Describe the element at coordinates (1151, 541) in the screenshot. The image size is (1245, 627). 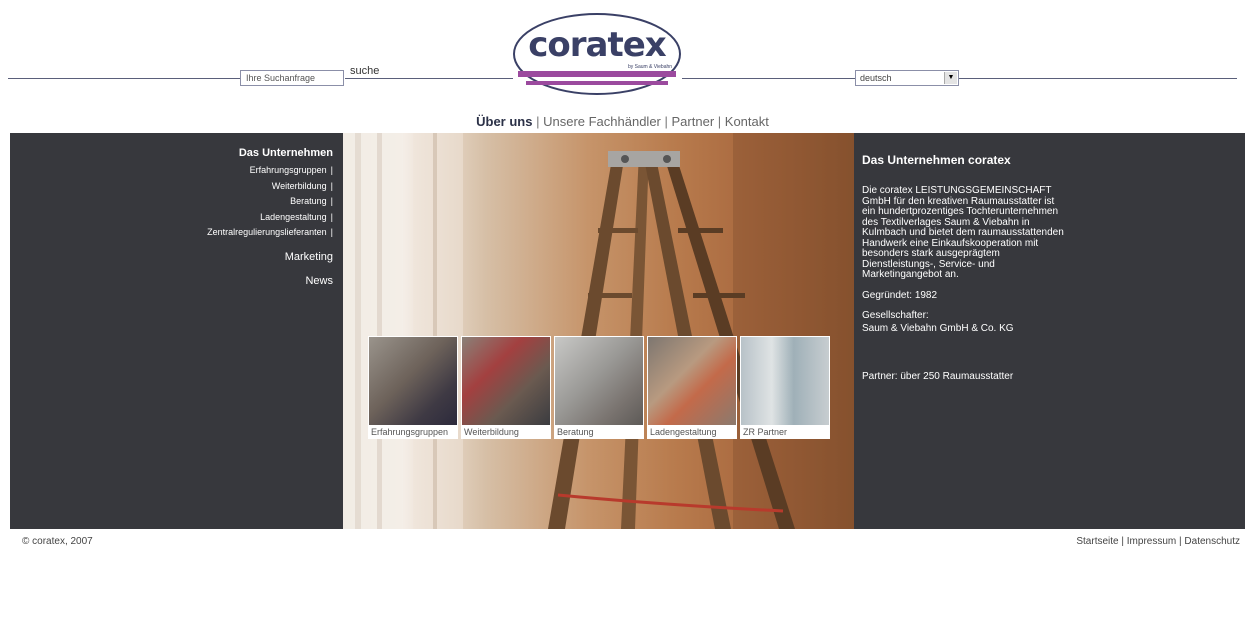
I see `footer-link-impressum: Impressum` at that location.